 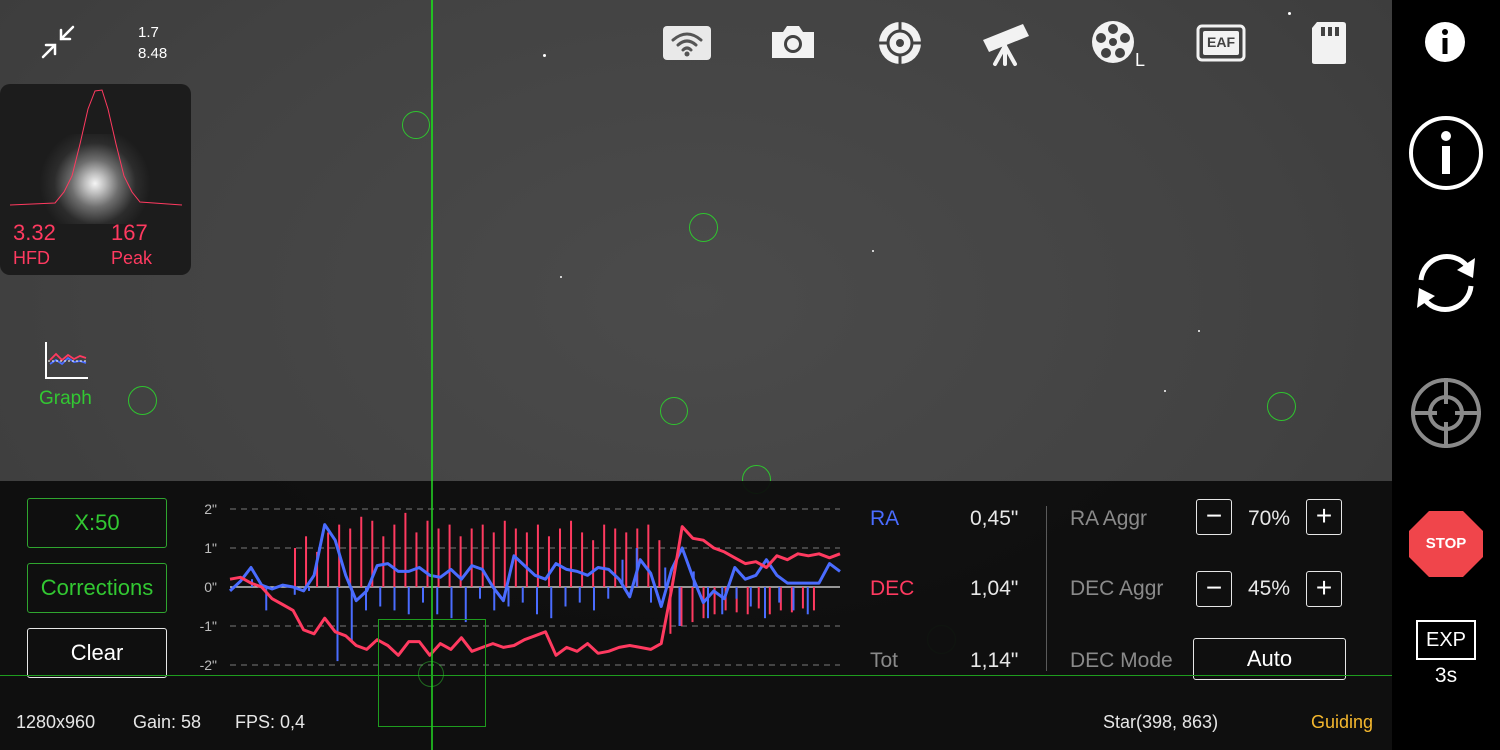 What do you see at coordinates (167, 722) in the screenshot?
I see `gain-text: Gain: 58` at bounding box center [167, 722].